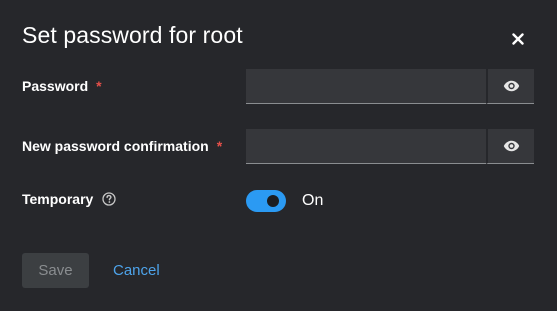 Image resolution: width=557 pixels, height=311 pixels. I want to click on show-password-button, so click(510, 86).